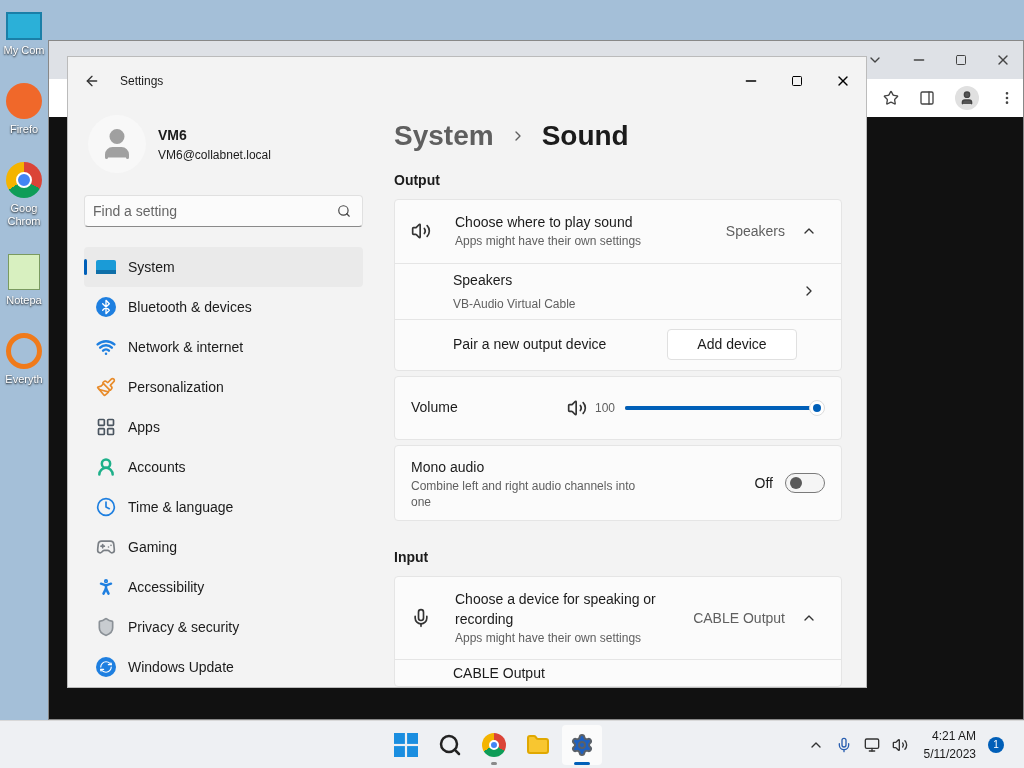  I want to click on clock-date: 5/11/2023, so click(949, 754).